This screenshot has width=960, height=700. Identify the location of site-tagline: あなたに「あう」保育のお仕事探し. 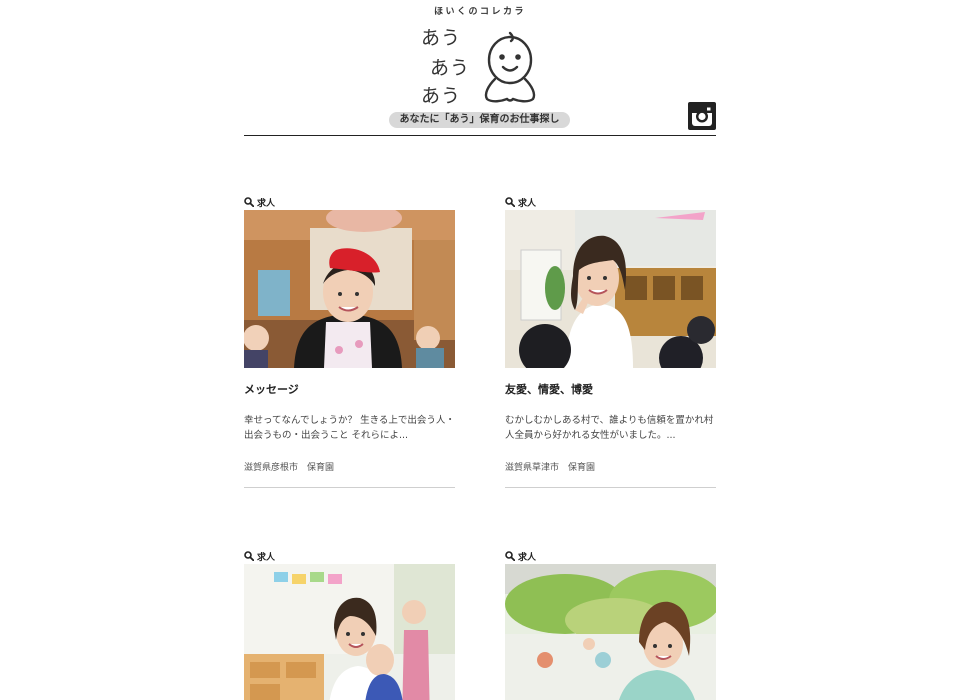
(479, 120).